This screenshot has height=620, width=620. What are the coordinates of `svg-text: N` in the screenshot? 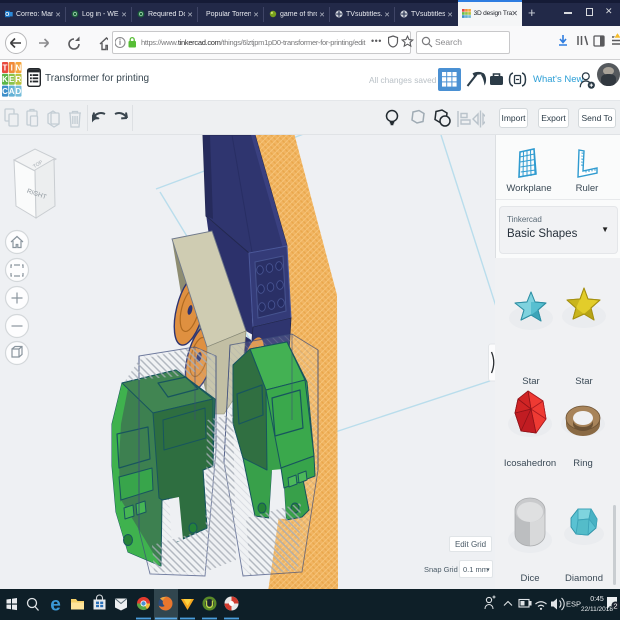 It's located at (19, 67).